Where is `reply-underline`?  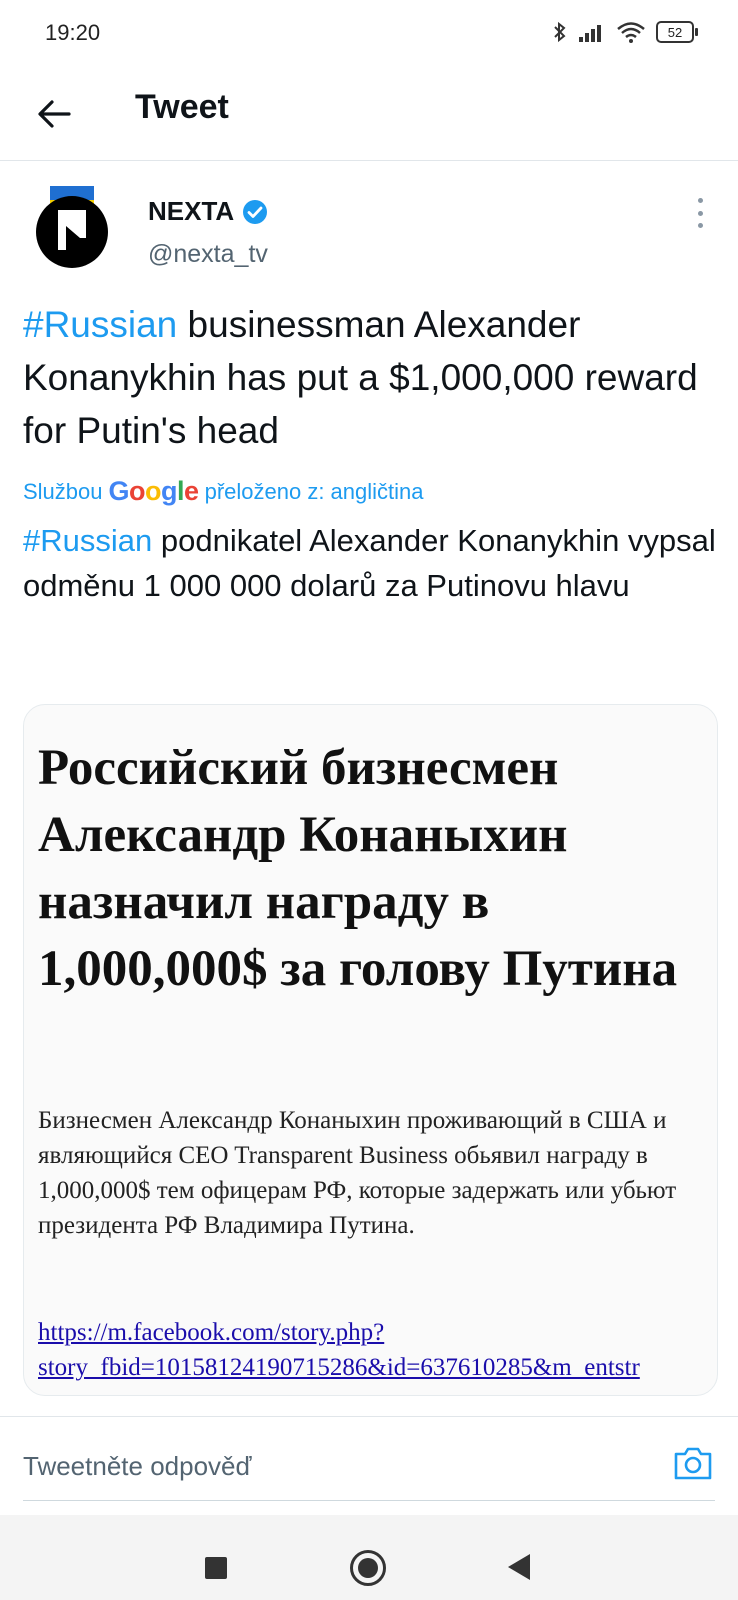 reply-underline is located at coordinates (369, 1500).